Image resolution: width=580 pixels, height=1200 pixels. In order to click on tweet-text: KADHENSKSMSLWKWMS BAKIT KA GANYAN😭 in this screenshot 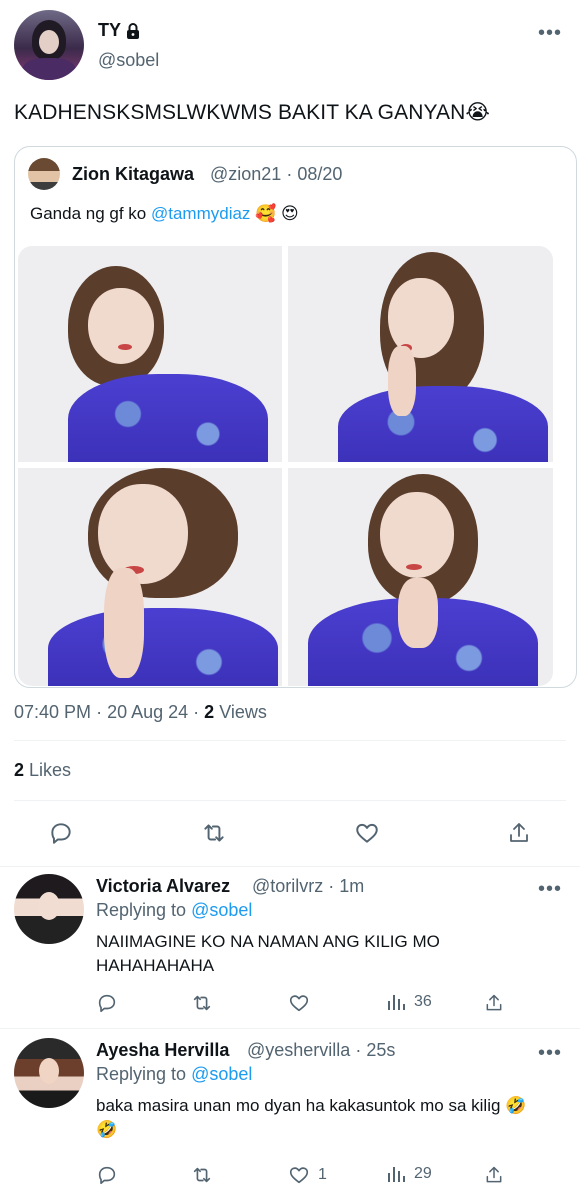, I will do `click(252, 112)`.